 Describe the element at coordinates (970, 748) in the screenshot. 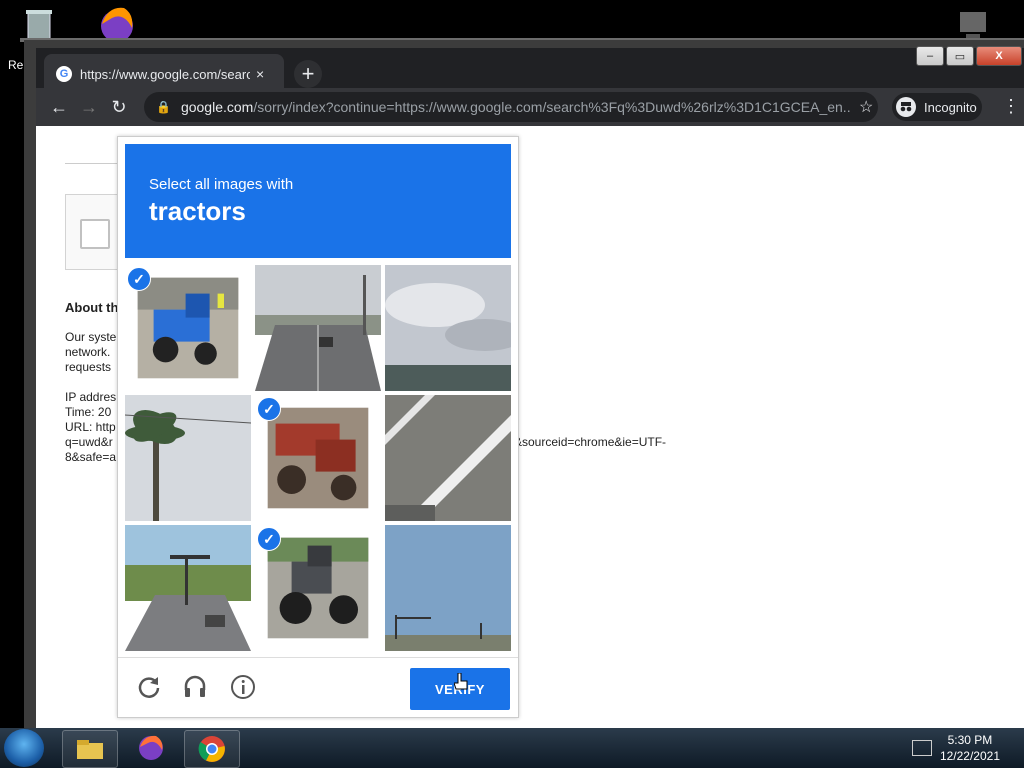

I see `system-clock: 5:30 PM 12/22/2021` at that location.